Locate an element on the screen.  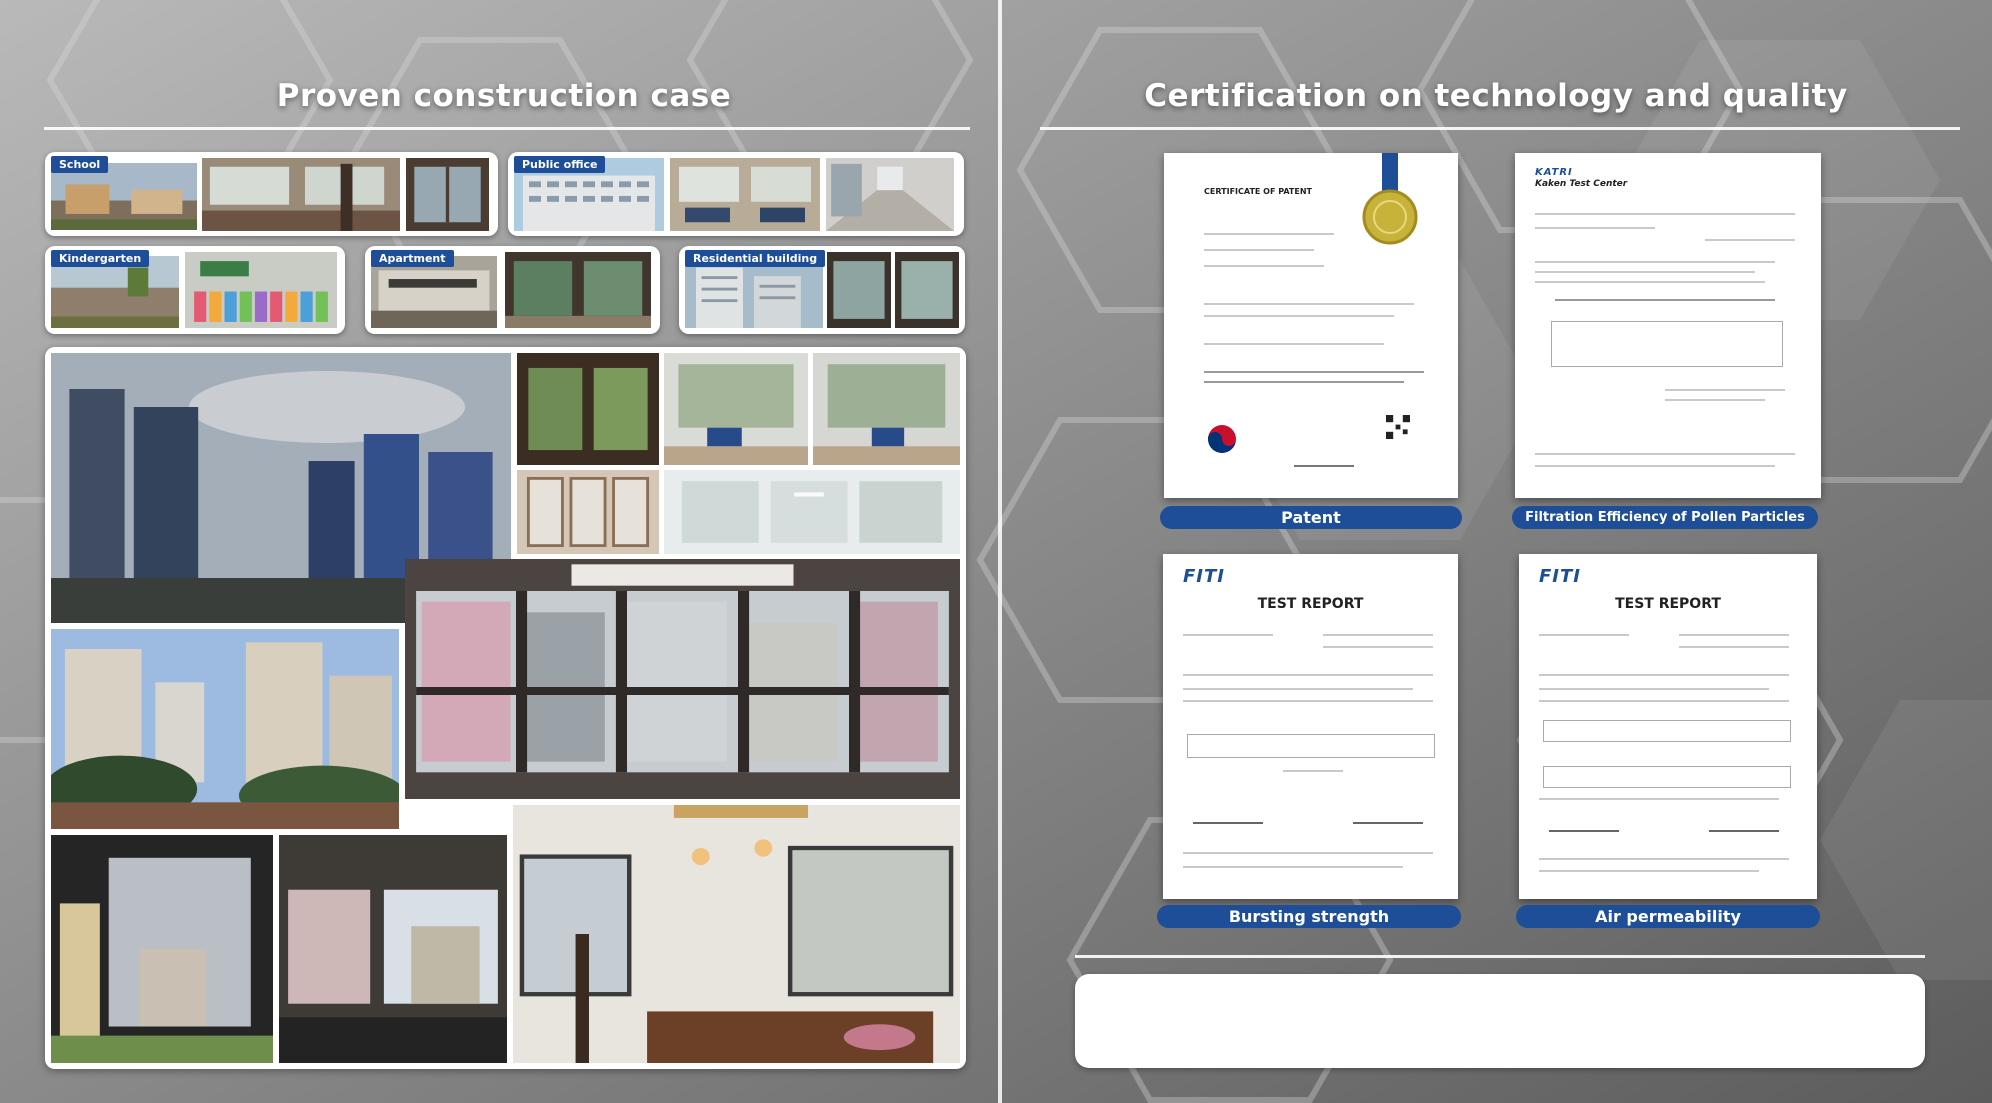
residential-photo-window-b is located at coordinates (927, 290).